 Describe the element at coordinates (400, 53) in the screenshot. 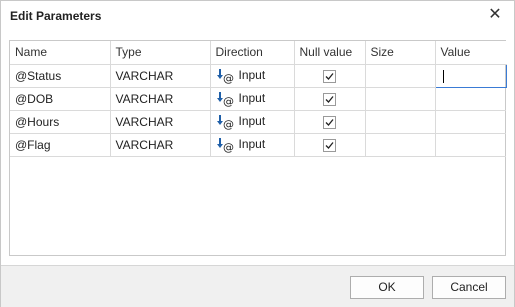

I see `column-header-size: Size` at that location.